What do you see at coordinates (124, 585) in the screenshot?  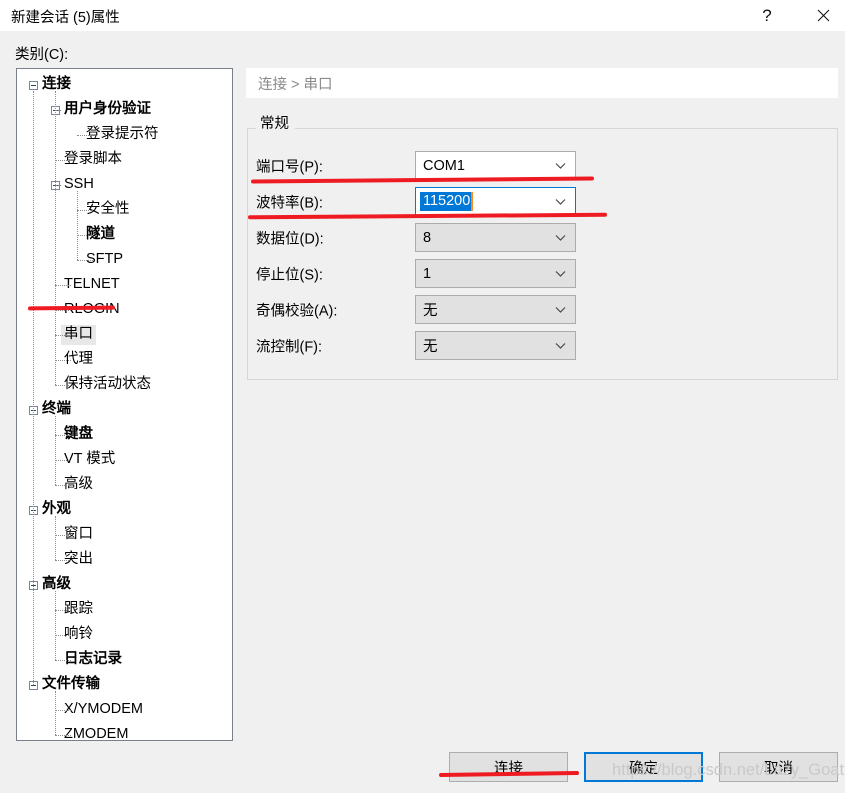 I see `tree-item-21: 高级` at bounding box center [124, 585].